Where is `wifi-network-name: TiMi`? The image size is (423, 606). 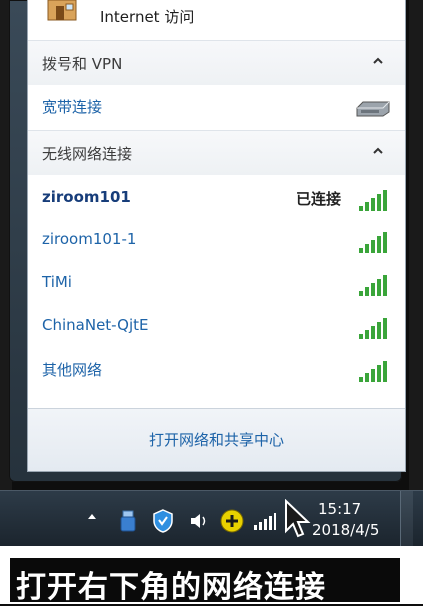 wifi-network-name: TiMi is located at coordinates (57, 282).